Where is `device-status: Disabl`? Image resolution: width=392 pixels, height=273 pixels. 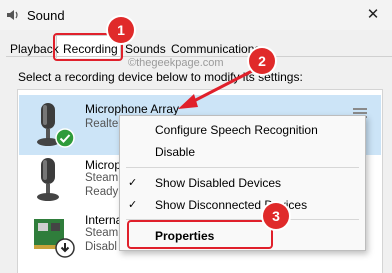
device-status: Disabl is located at coordinates (101, 247).